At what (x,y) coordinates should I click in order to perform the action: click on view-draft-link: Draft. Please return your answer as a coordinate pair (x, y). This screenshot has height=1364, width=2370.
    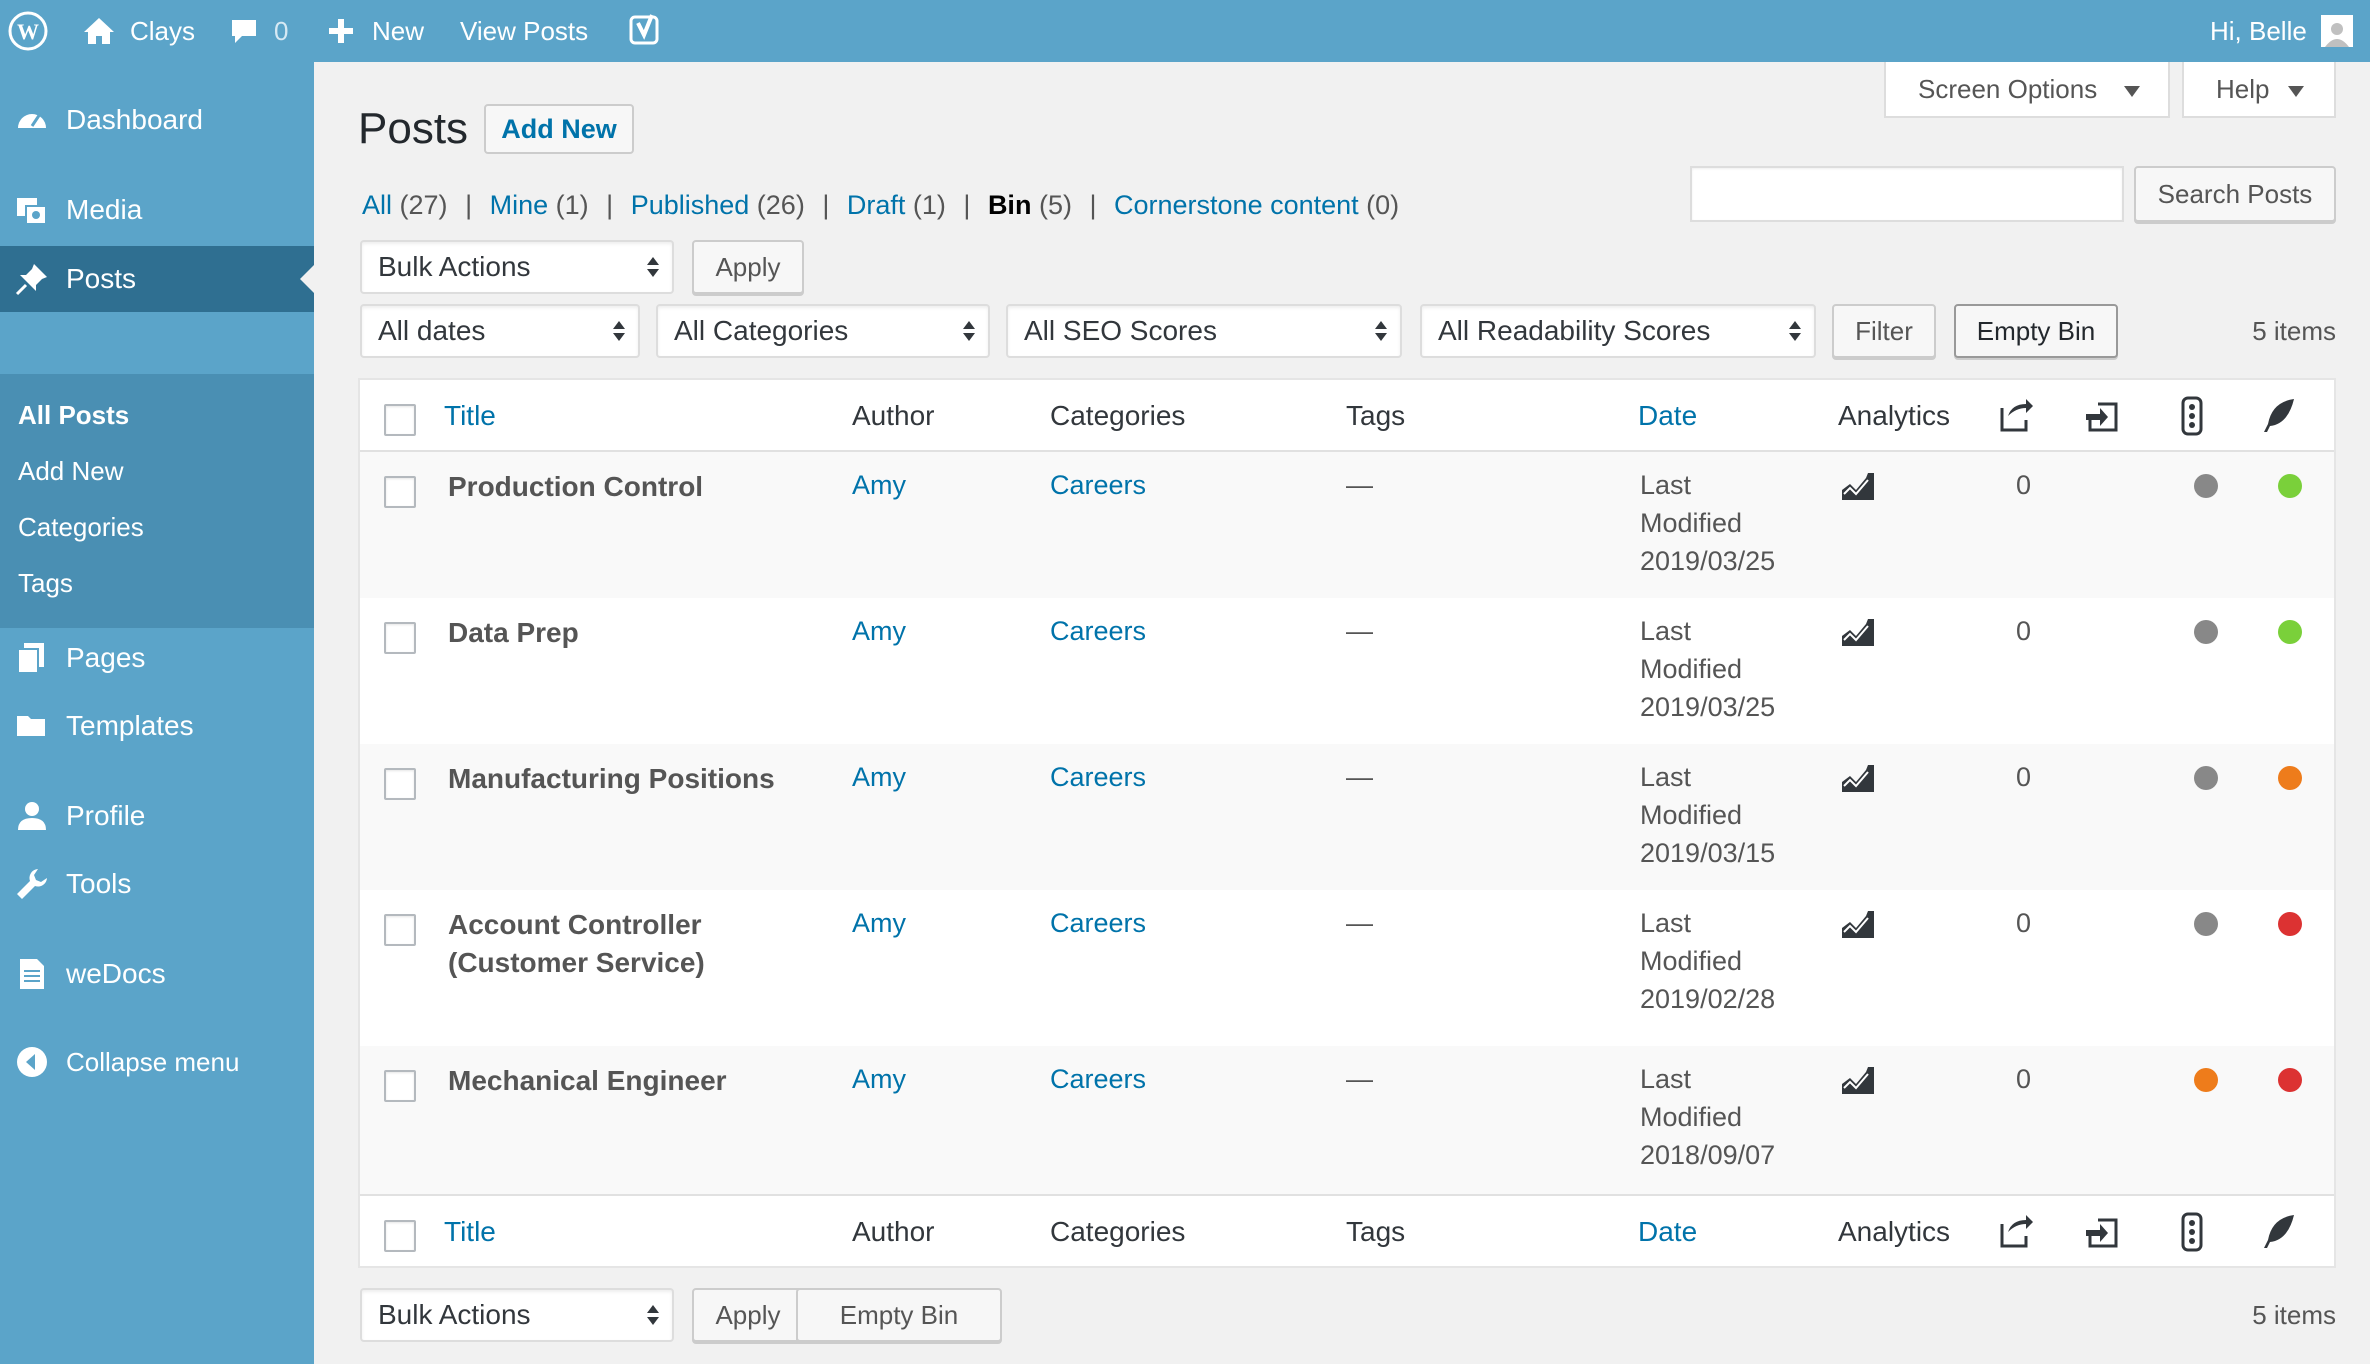
    Looking at the image, I should click on (876, 205).